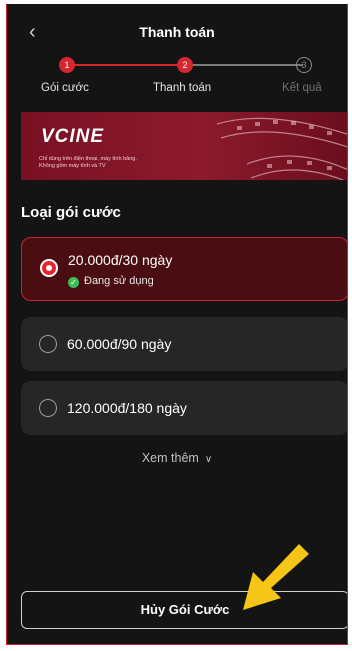 This screenshot has height=651, width=352. What do you see at coordinates (177, 80) in the screenshot?
I see `payment-stepper: 1 2 3 Gói cước Thanh toán Kết quả` at bounding box center [177, 80].